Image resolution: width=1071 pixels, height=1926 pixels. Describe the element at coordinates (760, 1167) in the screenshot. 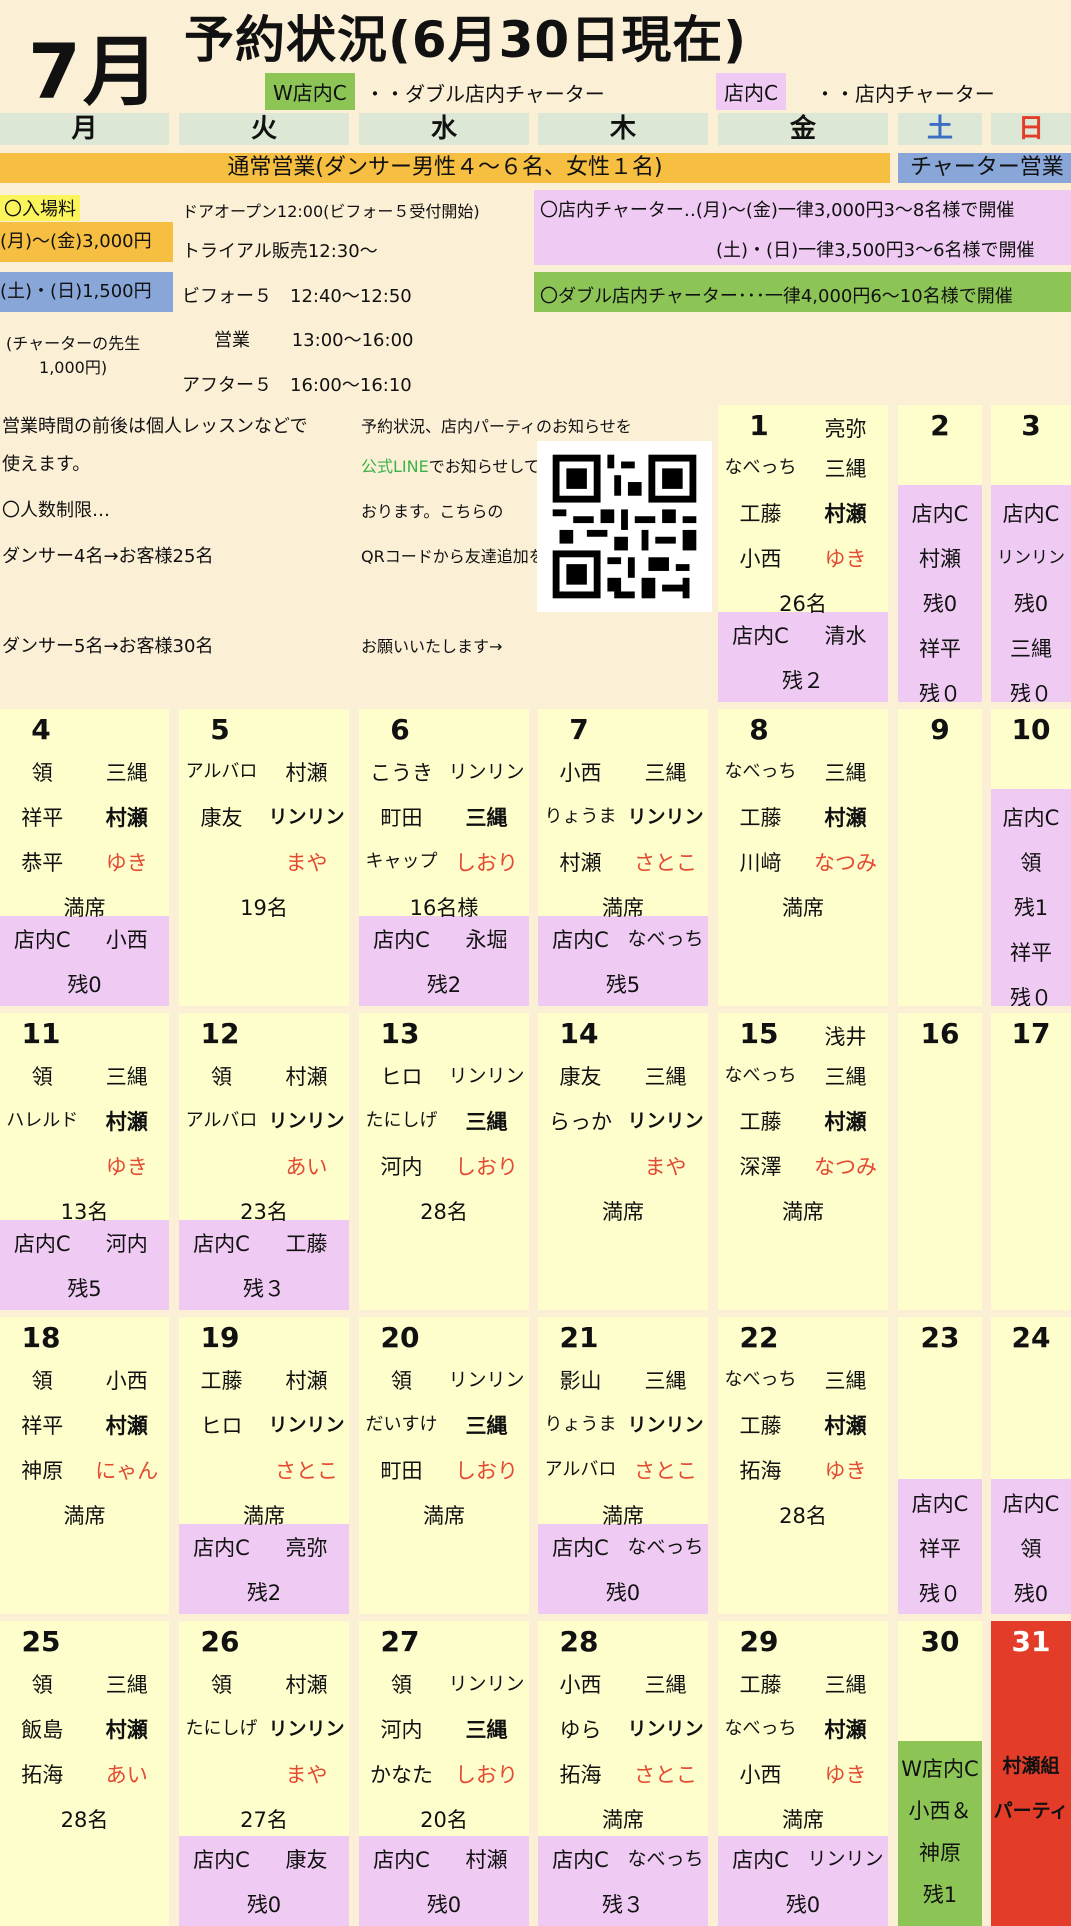

I see `dancer-left: 深澤` at that location.